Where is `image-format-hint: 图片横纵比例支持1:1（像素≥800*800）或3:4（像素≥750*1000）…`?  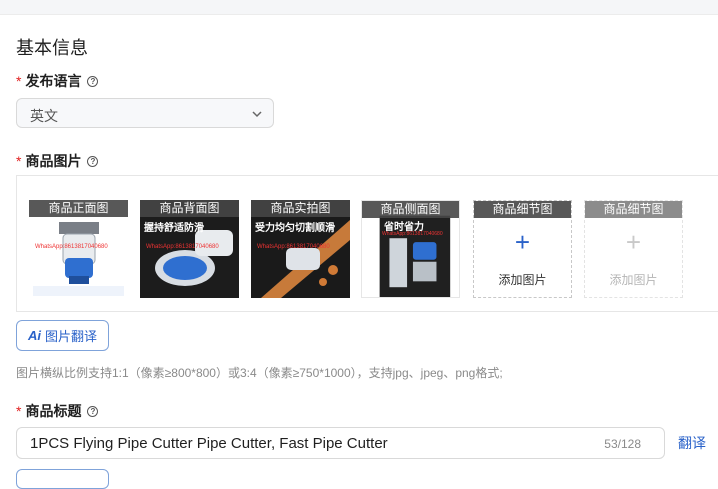
image-format-hint: 图片横纵比例支持1:1（像素≥800*800）或3:4（像素≥750*1000）… is located at coordinates (259, 373).